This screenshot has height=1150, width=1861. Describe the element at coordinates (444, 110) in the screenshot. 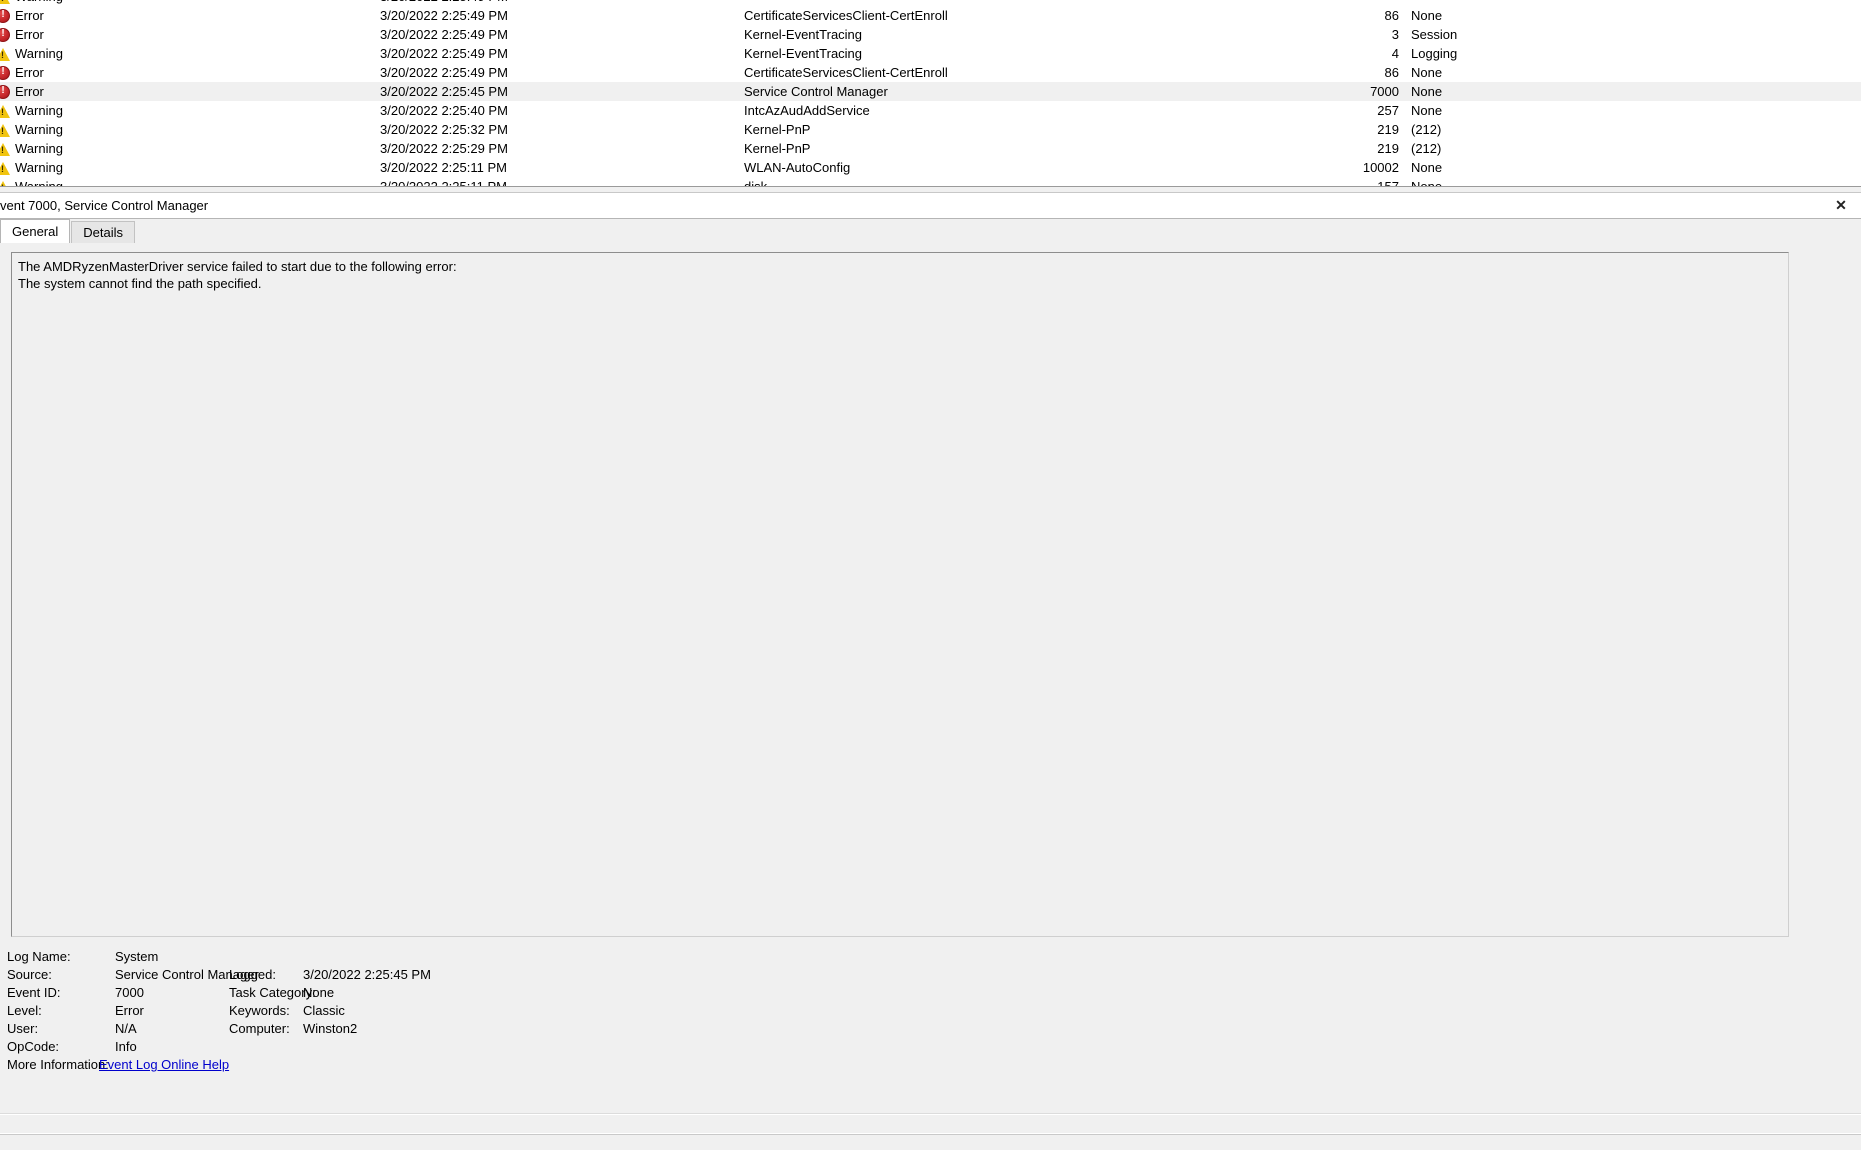

I see `event-date-cell: 3/20/2022 2:25:40 PM` at that location.